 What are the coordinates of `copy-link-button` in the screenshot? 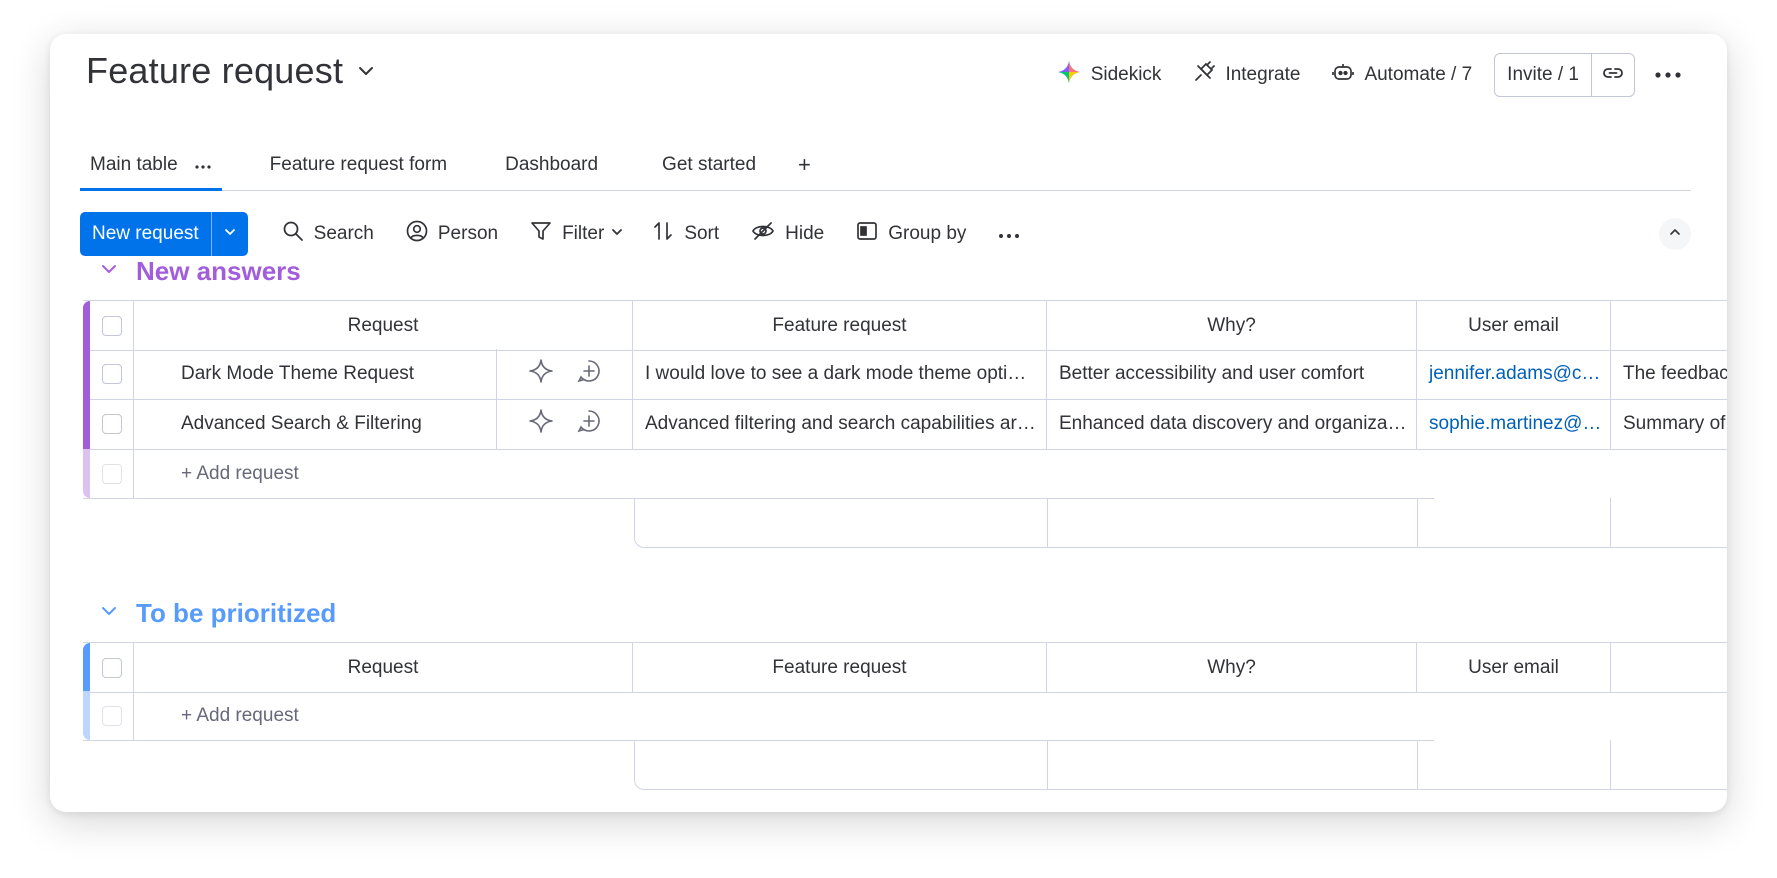 It's located at (1613, 75).